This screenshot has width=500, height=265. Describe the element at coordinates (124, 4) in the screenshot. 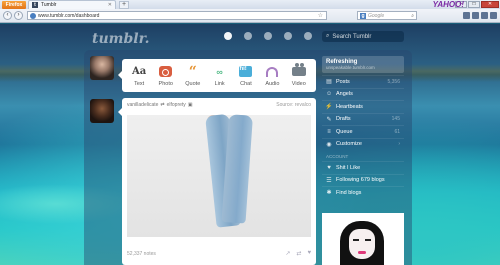

I see `new-tab-button: +` at that location.